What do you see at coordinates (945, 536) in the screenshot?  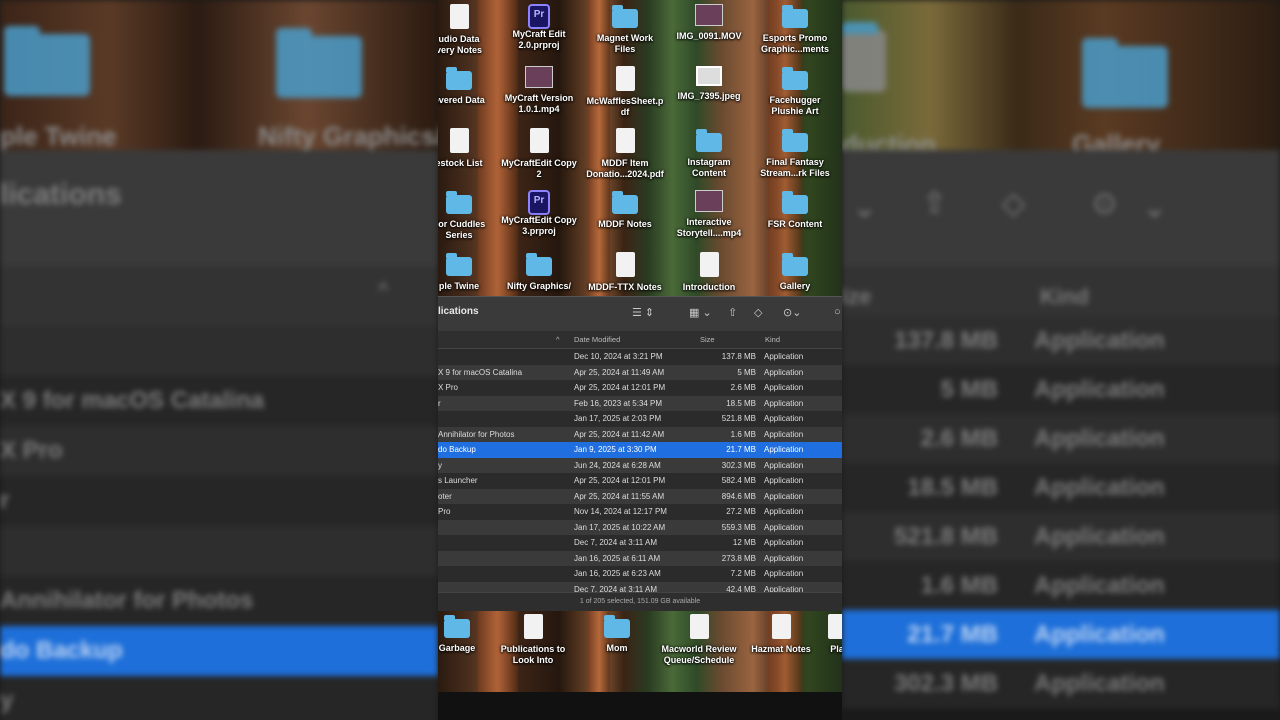 I see `blurred-size: 521.8 MB` at bounding box center [945, 536].